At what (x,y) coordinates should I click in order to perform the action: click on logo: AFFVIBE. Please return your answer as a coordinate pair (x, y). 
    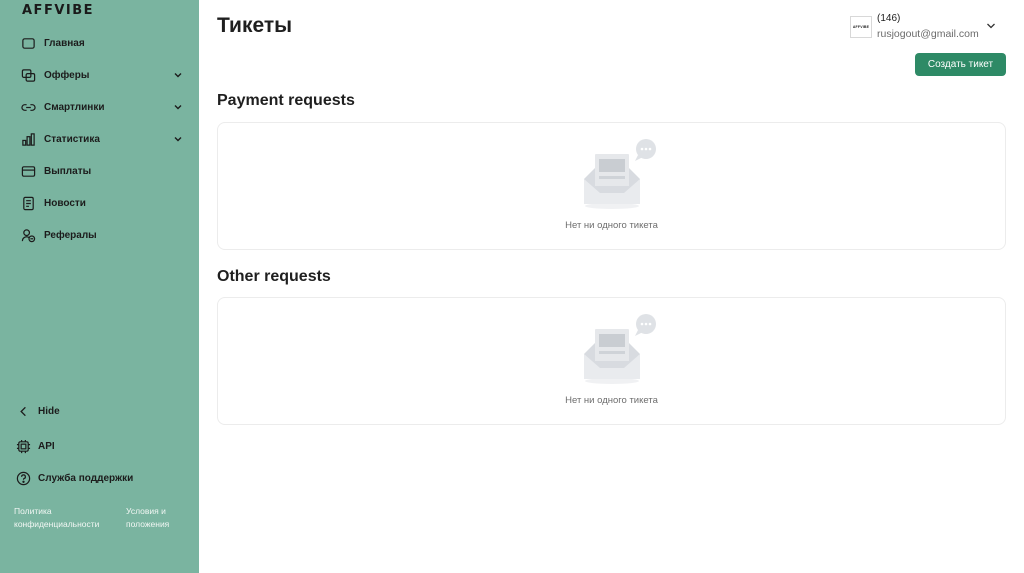
    Looking at the image, I should click on (58, 10).